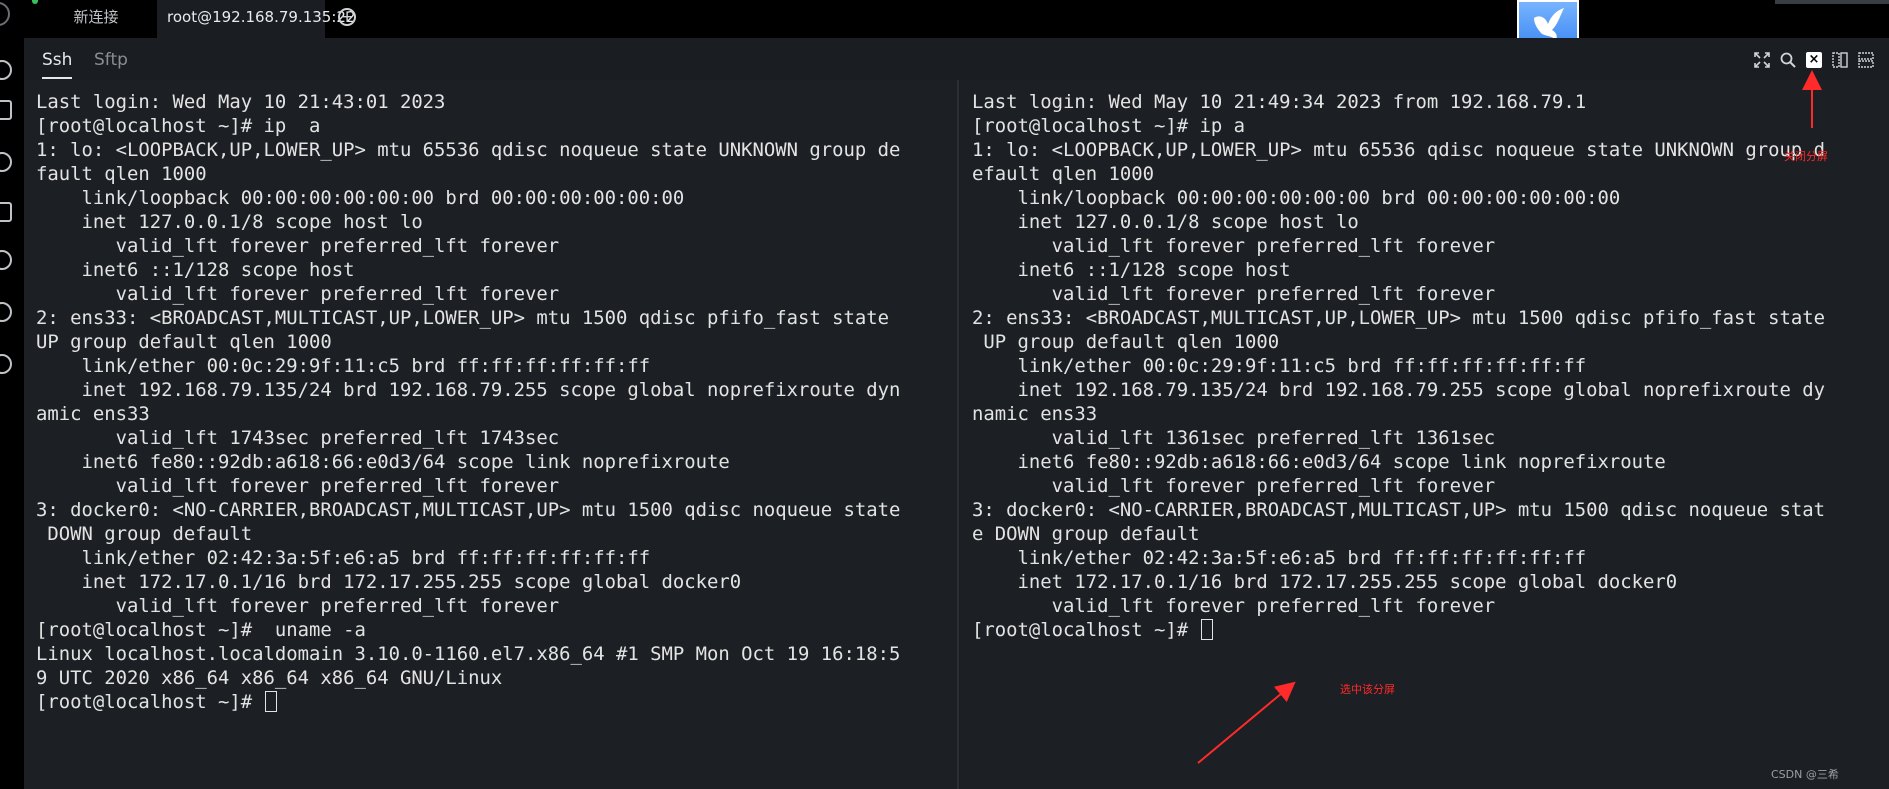 This screenshot has height=789, width=1889. I want to click on annotation-select-pane: 选中该分屏, so click(1367, 689).